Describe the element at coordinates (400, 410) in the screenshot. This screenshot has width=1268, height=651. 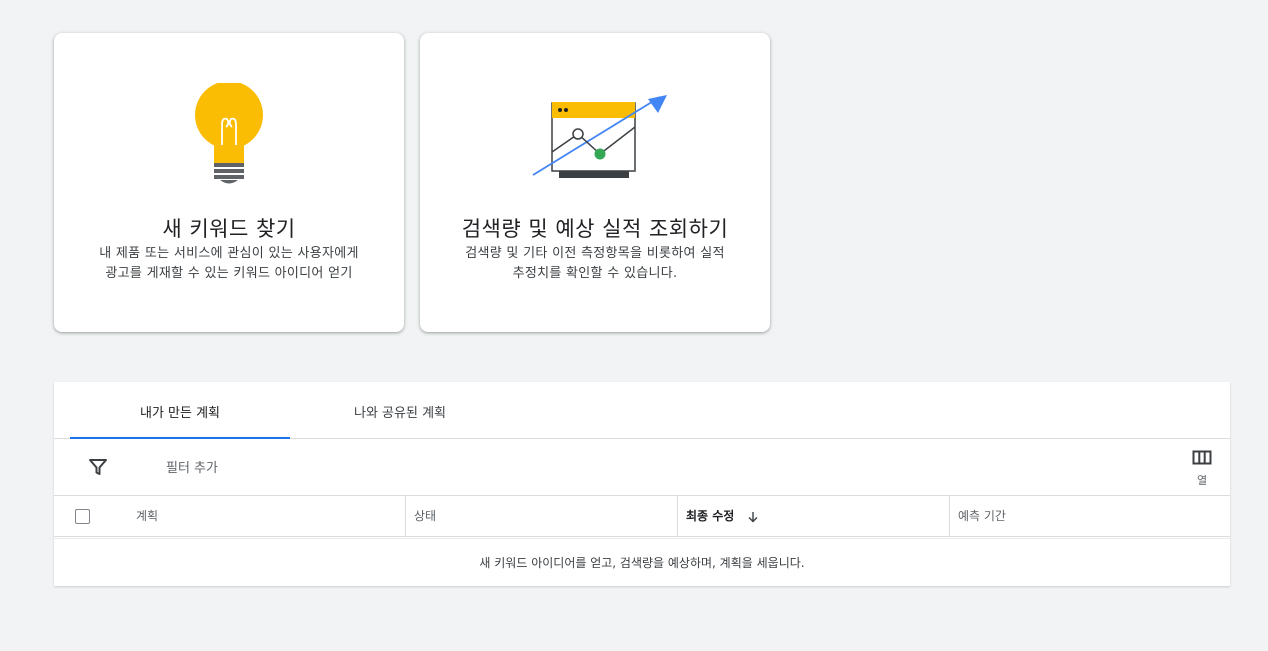
I see `tab-shared-plans: 나와 공유된 계획` at that location.